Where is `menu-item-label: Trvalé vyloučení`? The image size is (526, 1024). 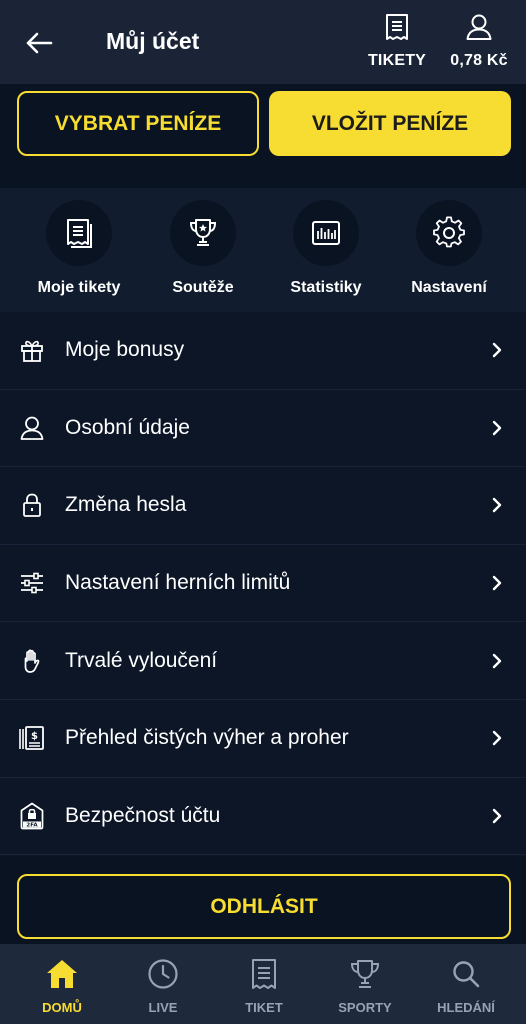 menu-item-label: Trvalé vyloučení is located at coordinates (141, 660).